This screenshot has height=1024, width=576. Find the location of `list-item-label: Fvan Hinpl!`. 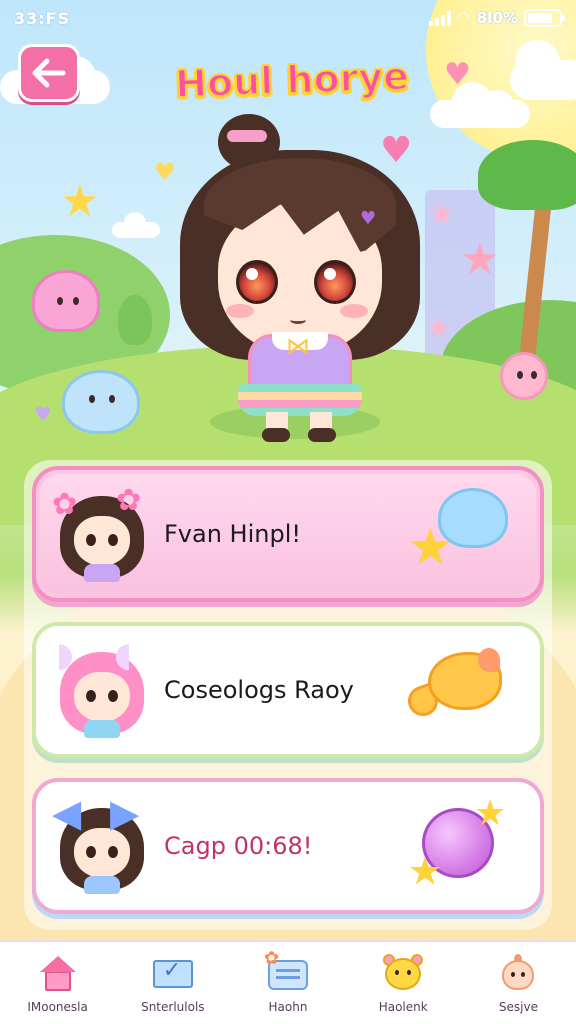

list-item-label: Fvan Hinpl! is located at coordinates (233, 534).